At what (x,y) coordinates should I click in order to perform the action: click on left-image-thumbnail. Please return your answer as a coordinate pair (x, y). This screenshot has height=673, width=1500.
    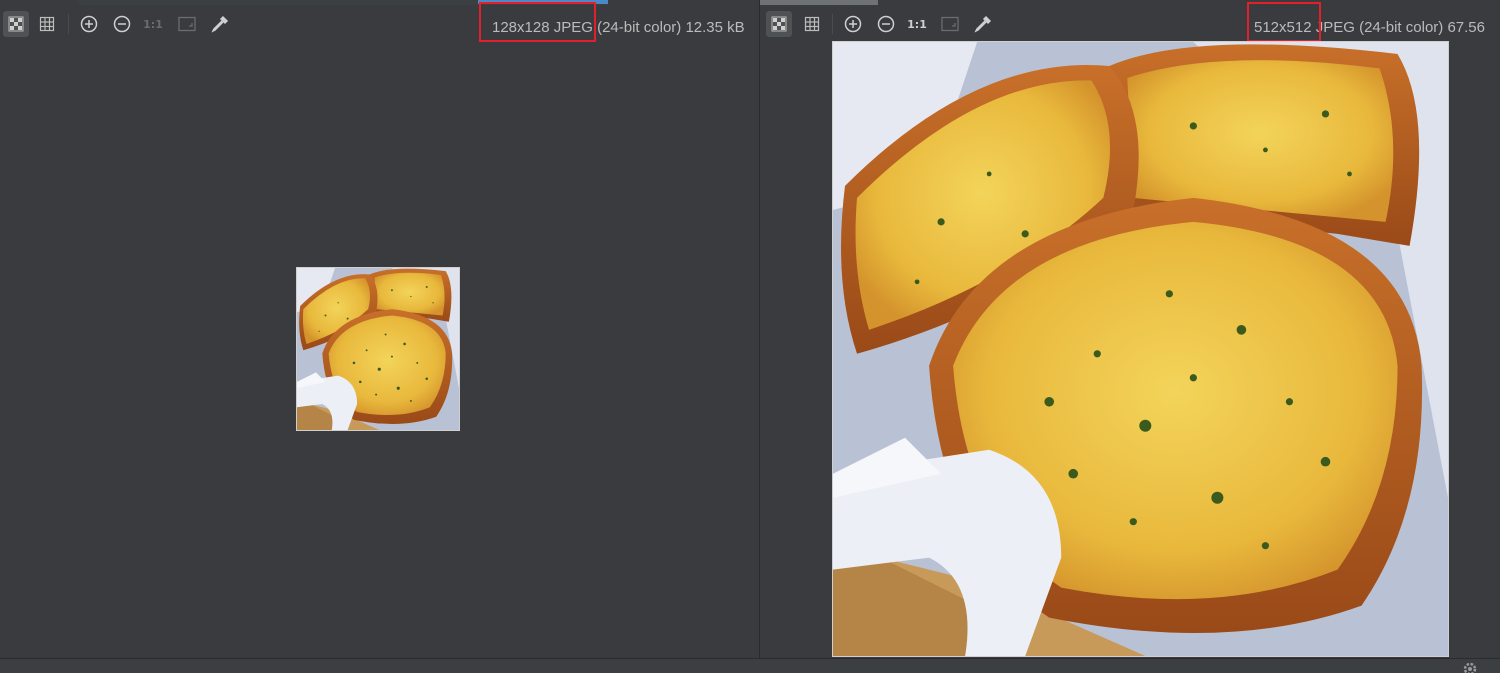
    Looking at the image, I should click on (378, 349).